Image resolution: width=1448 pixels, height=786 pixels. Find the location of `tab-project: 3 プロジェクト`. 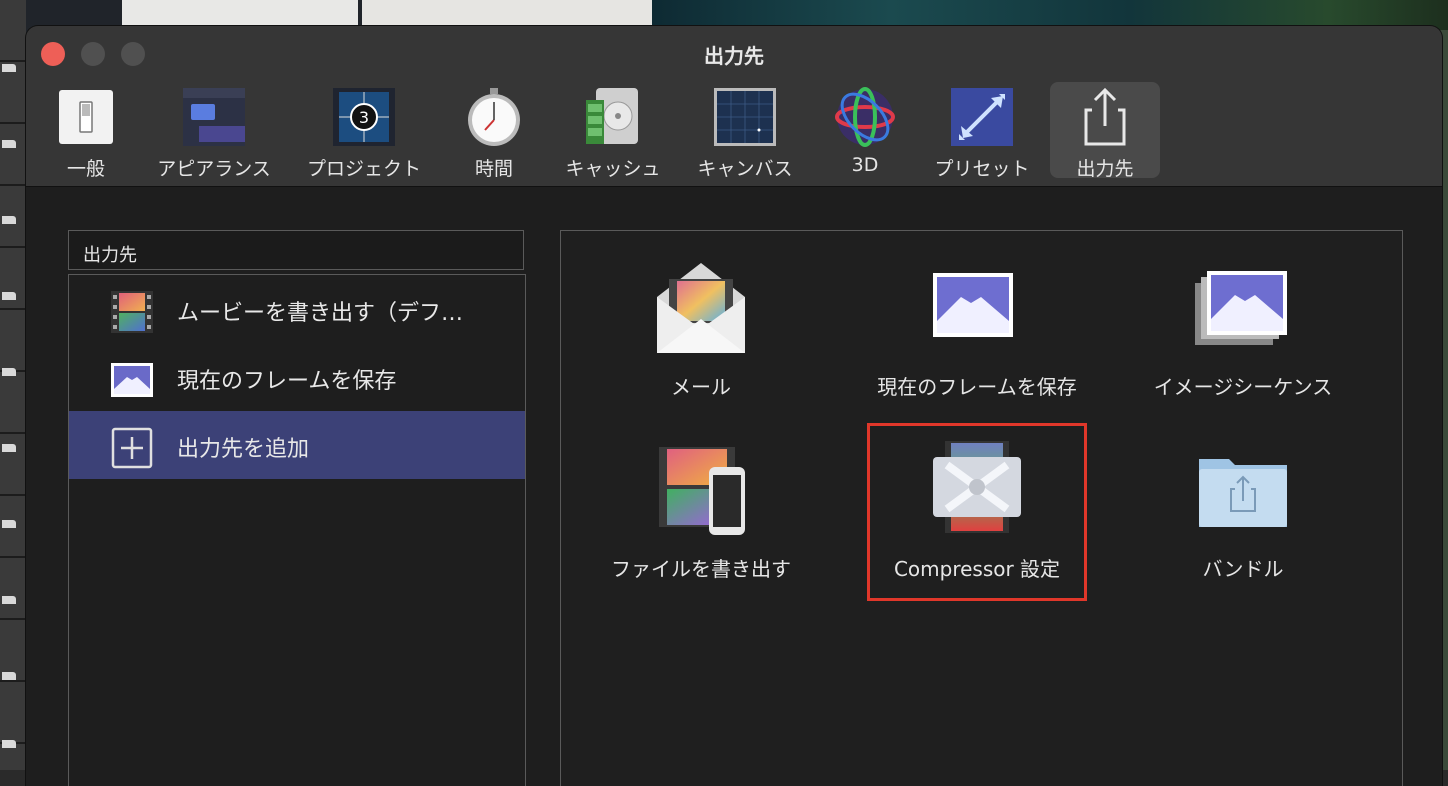

tab-project: 3 プロジェクト is located at coordinates (364, 131).